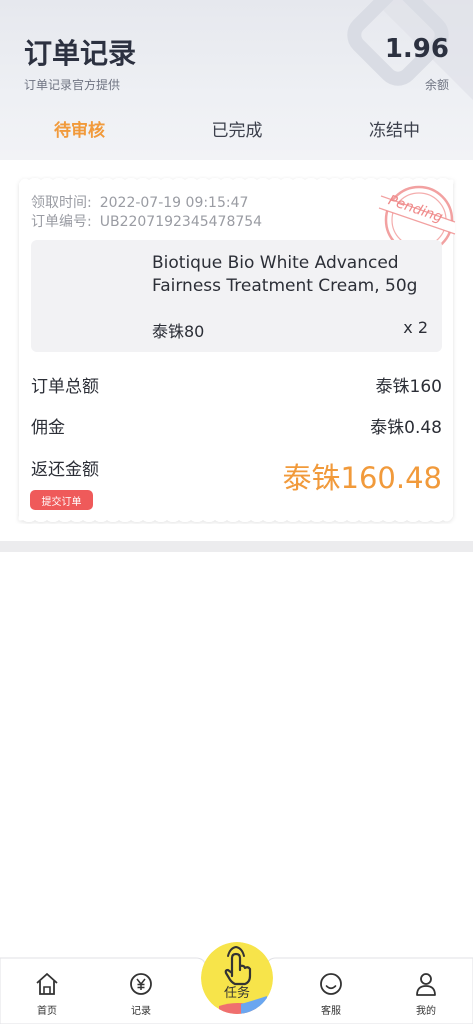 This screenshot has width=473, height=1024. What do you see at coordinates (61, 500) in the screenshot?
I see `submit-order-button: 提交订单` at bounding box center [61, 500].